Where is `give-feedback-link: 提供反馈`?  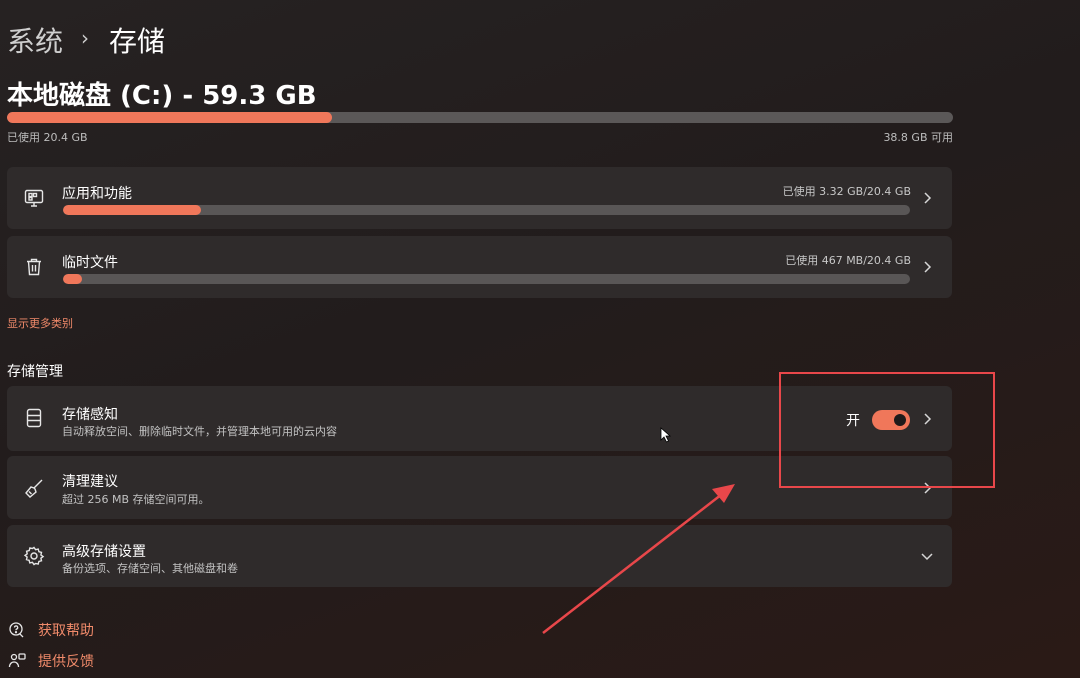 give-feedback-link: 提供反馈 is located at coordinates (50, 661).